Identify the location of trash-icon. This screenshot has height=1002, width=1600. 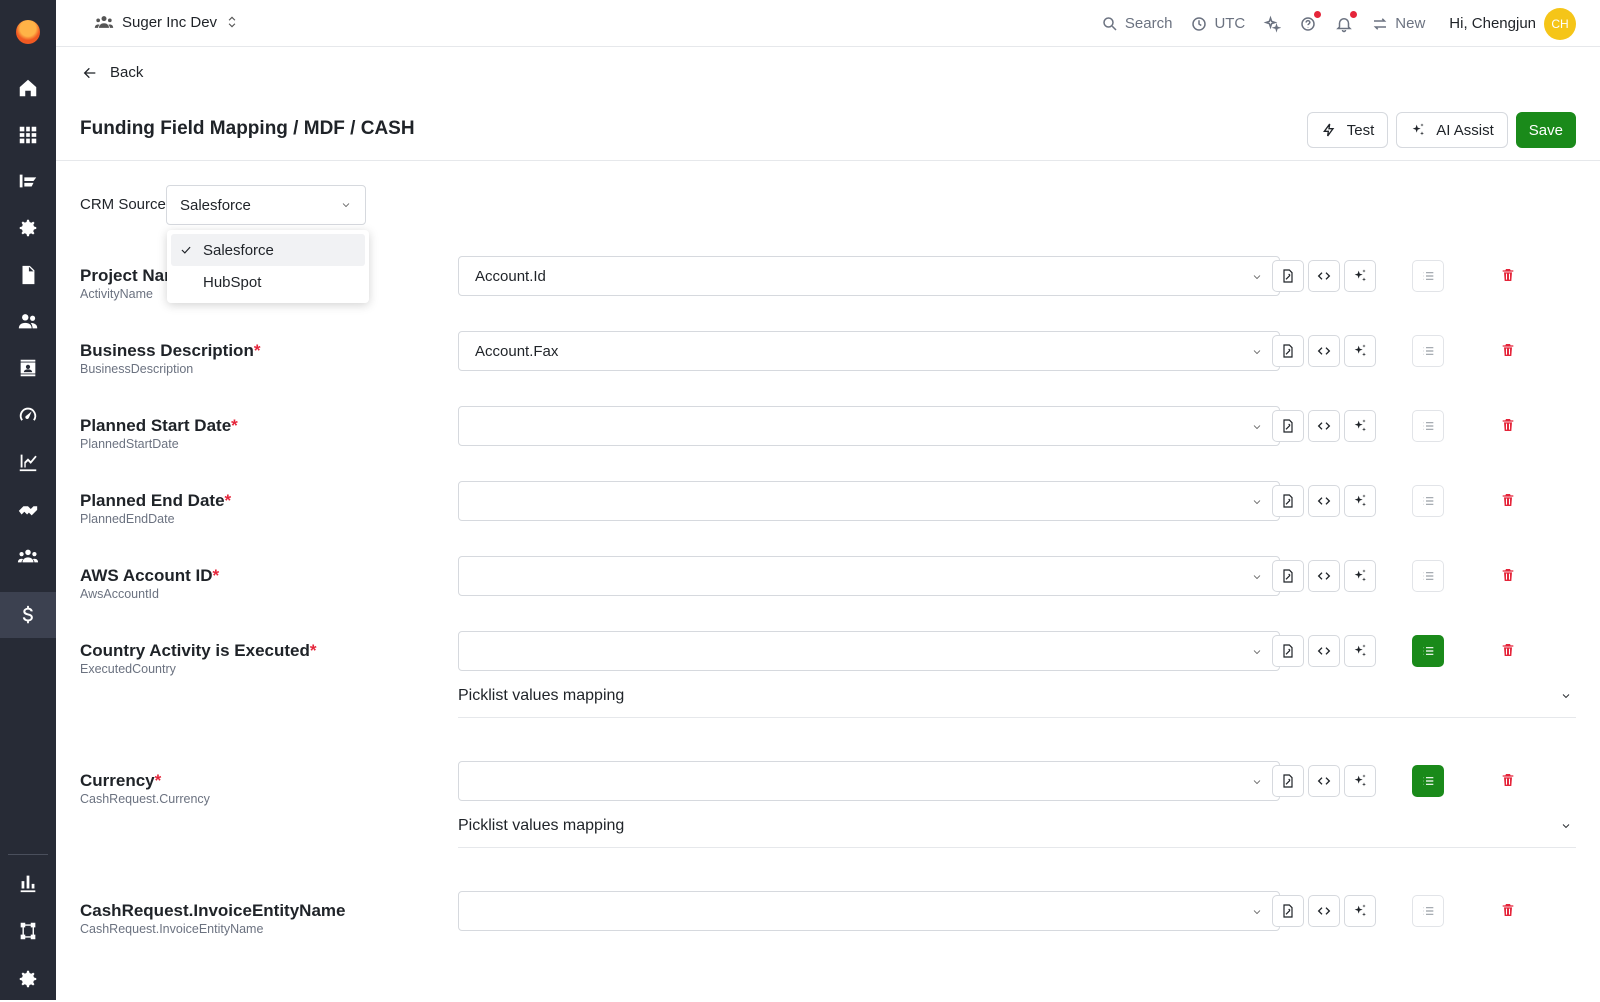
(1508, 780).